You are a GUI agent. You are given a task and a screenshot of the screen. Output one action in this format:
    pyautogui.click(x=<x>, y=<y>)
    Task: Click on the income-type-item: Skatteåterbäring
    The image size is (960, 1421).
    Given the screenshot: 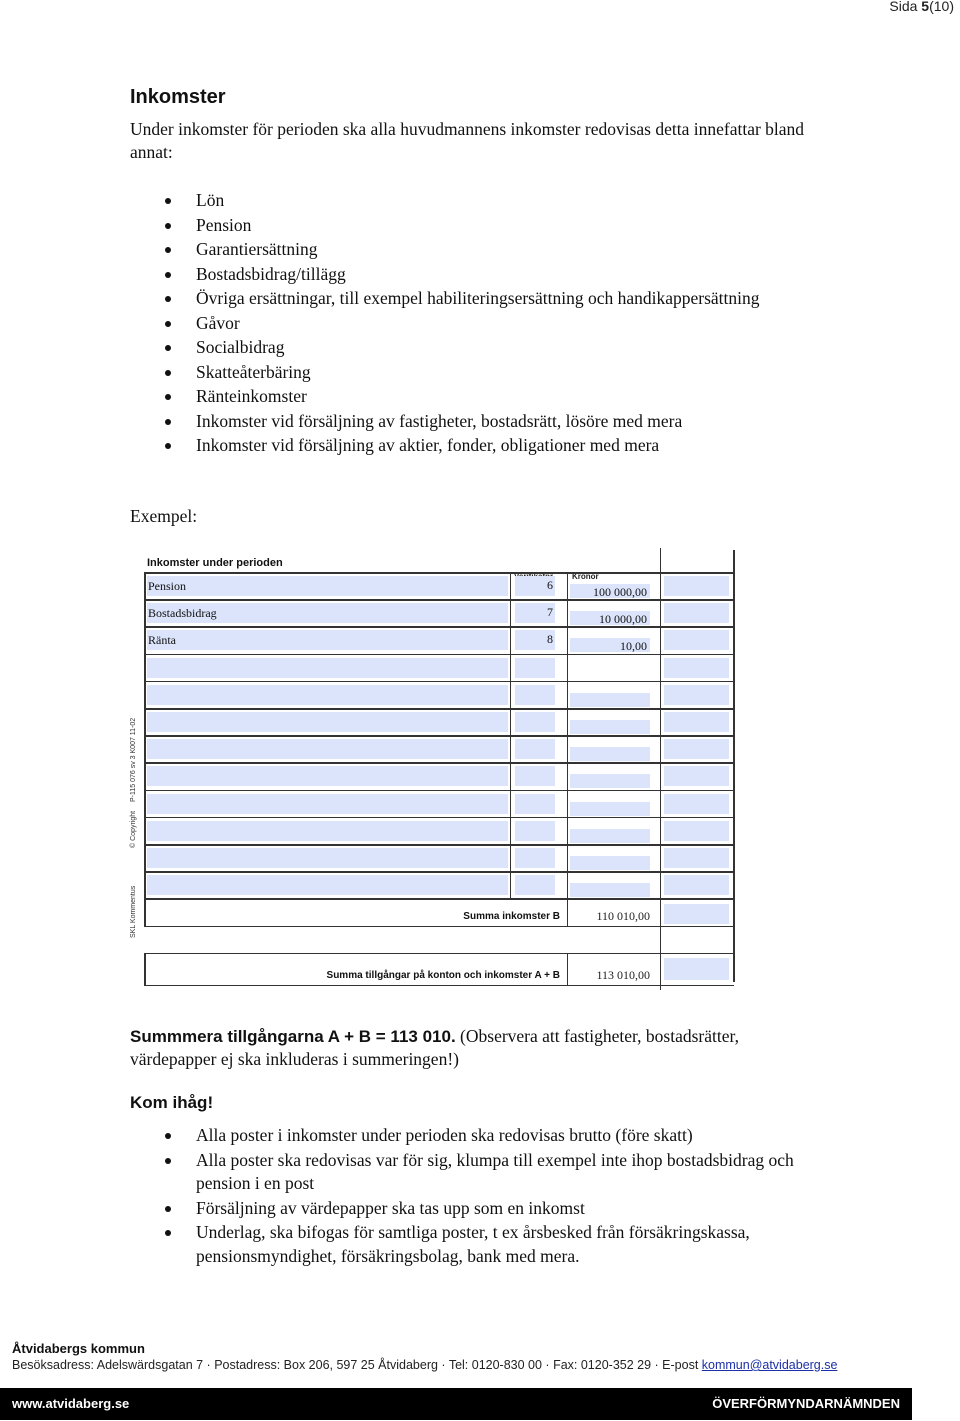 What is the action you would take?
    pyautogui.click(x=470, y=373)
    